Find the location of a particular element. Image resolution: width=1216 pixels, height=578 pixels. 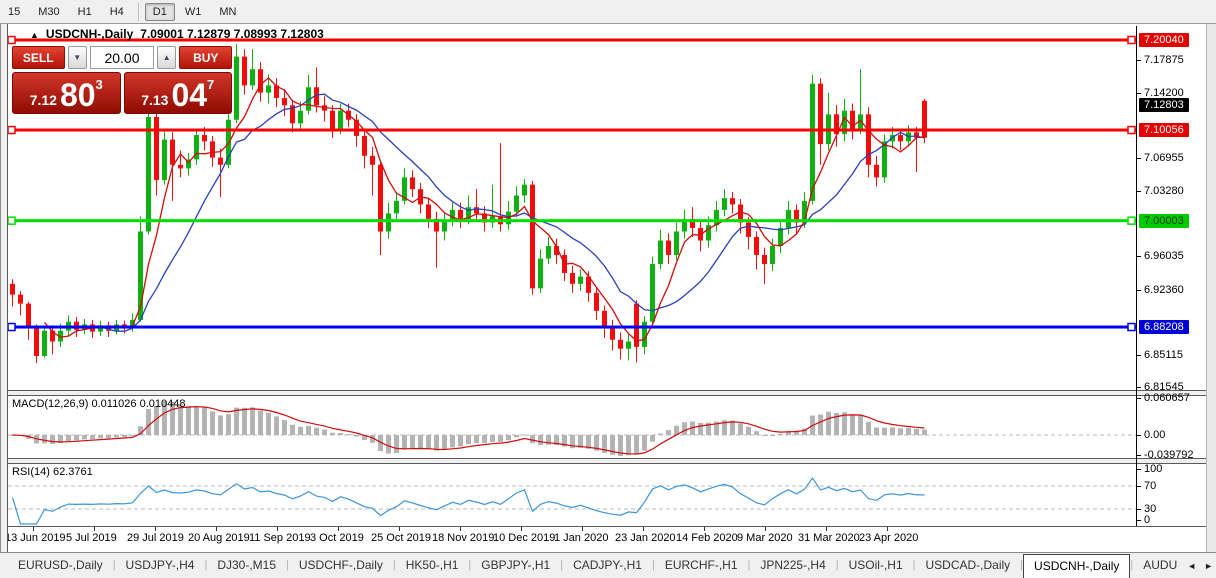

line-price-label: 7.20040 is located at coordinates (1164, 40).